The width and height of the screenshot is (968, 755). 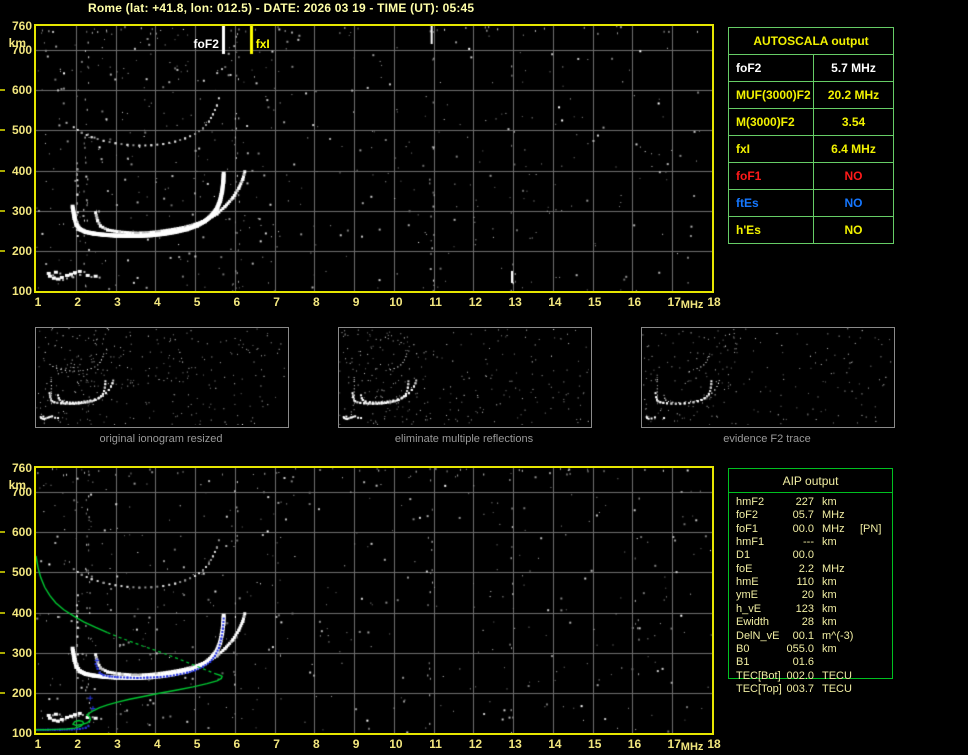 What do you see at coordinates (743, 662) in the screenshot?
I see `aip-label: B1` at bounding box center [743, 662].